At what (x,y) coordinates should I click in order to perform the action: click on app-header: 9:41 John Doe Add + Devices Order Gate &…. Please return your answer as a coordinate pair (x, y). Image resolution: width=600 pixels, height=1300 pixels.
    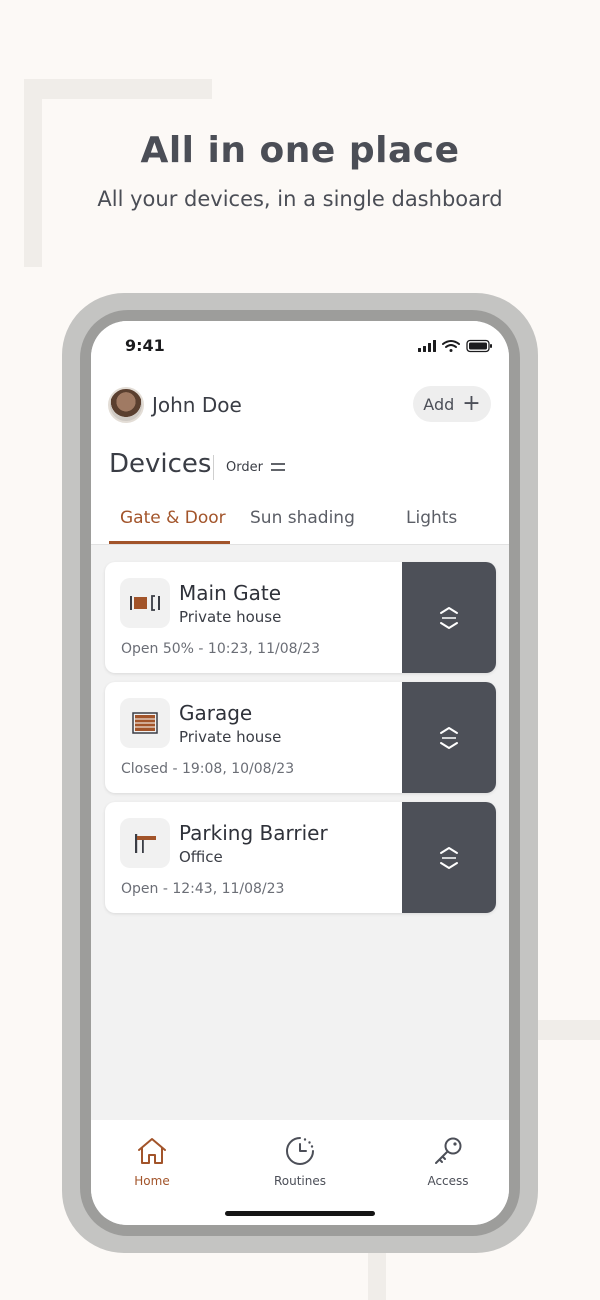
    Looking at the image, I should click on (300, 433).